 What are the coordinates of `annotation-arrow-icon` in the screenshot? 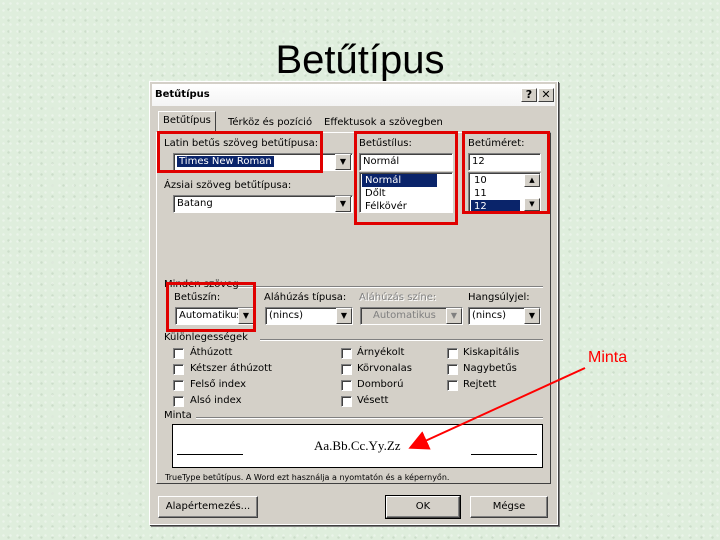 It's located at (497, 408).